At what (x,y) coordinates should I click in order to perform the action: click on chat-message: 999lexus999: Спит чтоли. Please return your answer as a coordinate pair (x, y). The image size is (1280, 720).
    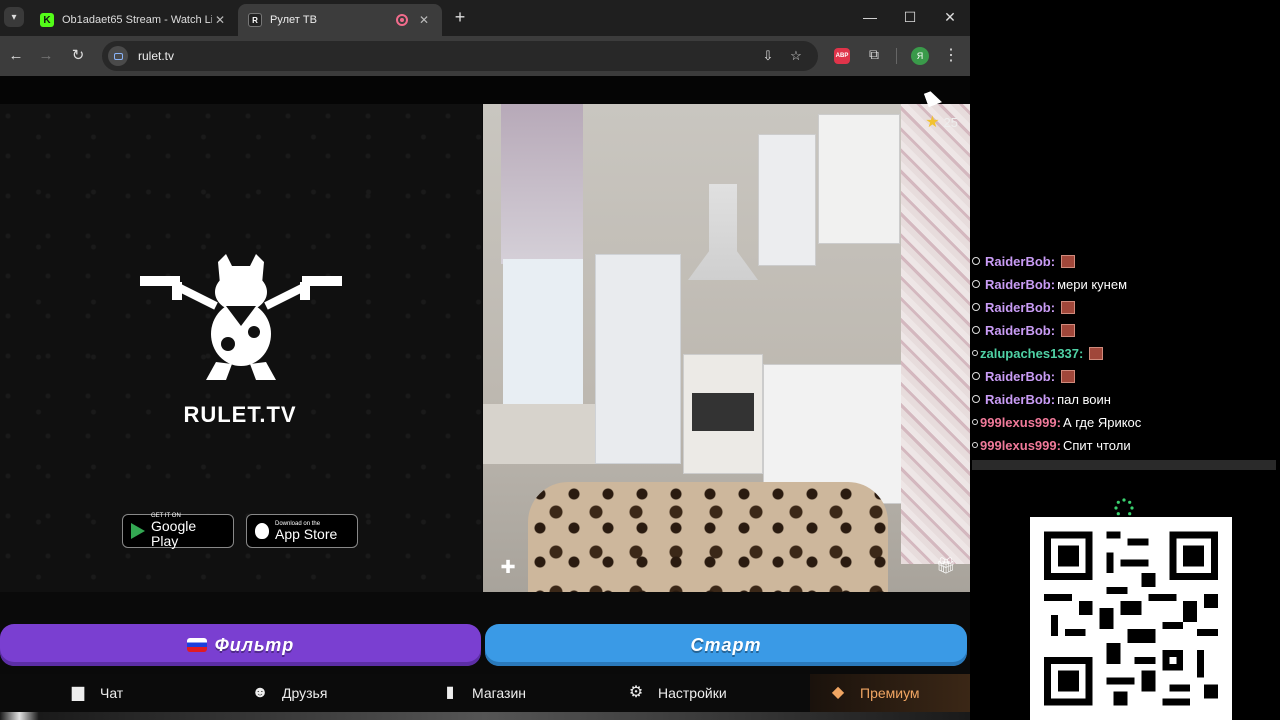
    Looking at the image, I should click on (1051, 445).